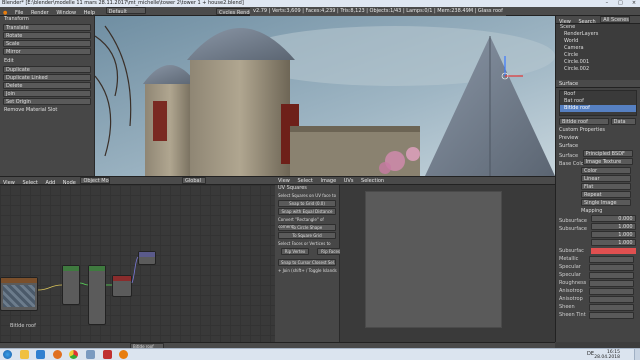 The height and width of the screenshot is (360, 640). Describe the element at coordinates (598, 34) in the screenshot. I see `outliner-row: RenderLayers` at that location.